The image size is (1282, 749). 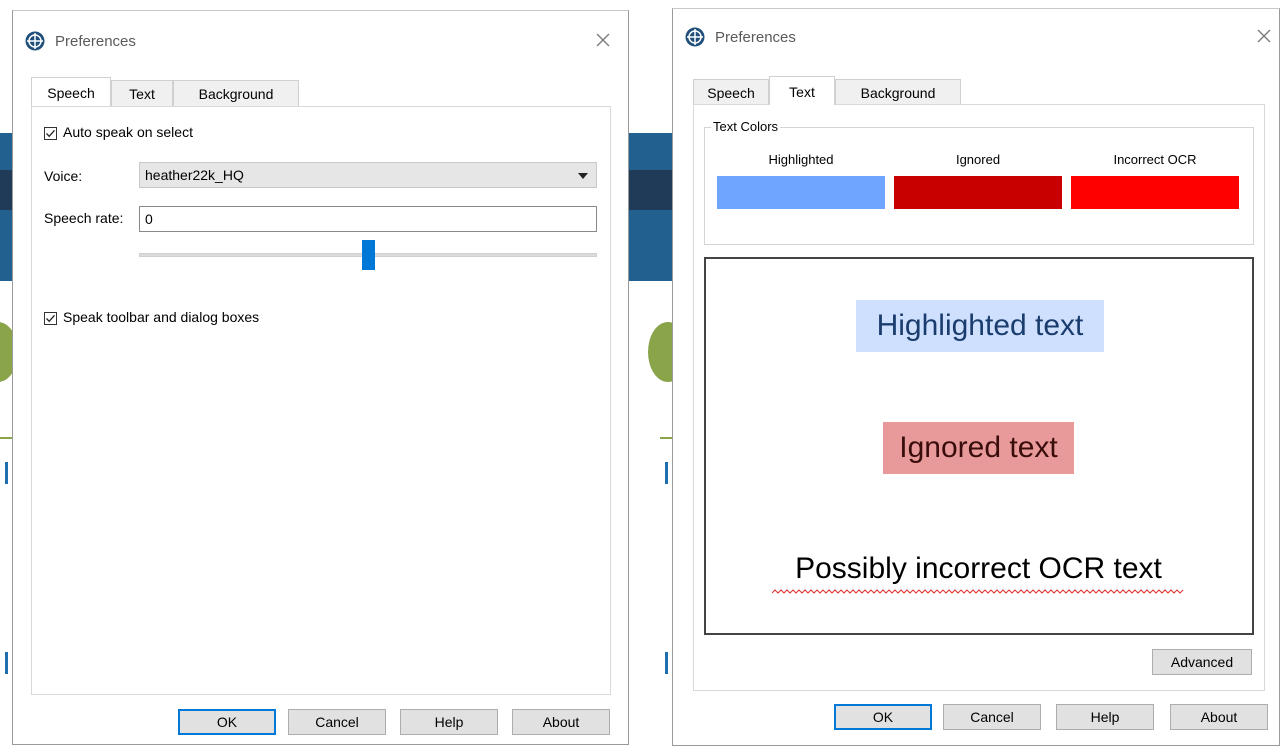 I want to click on background-banner-middle-dark, so click(x=650, y=190).